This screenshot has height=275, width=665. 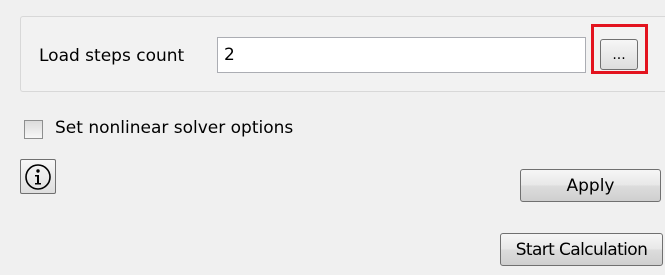 I want to click on info-button, so click(x=38, y=176).